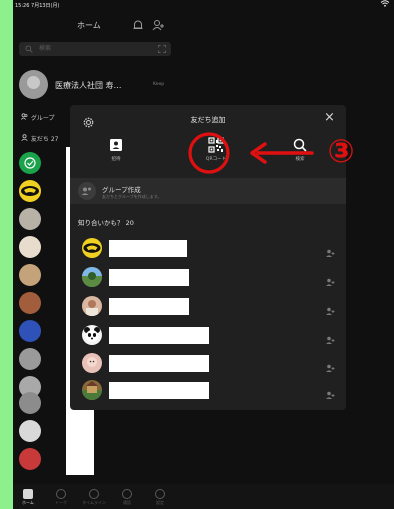 The image size is (394, 509). I want to click on modal-title: 友だち追加, so click(208, 120).